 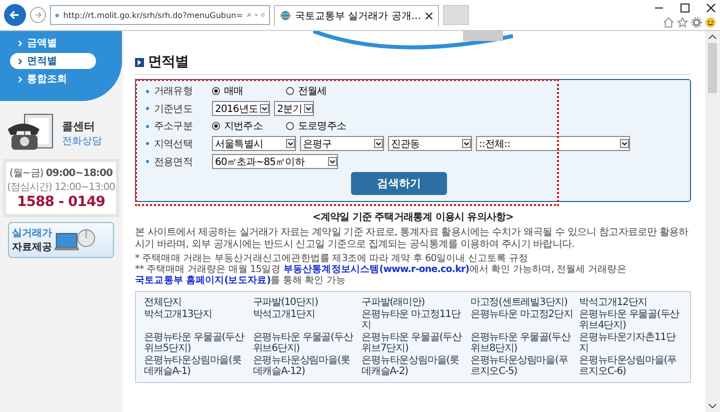 What do you see at coordinates (173, 162) in the screenshot?
I see `form-label: 전용면적` at bounding box center [173, 162].